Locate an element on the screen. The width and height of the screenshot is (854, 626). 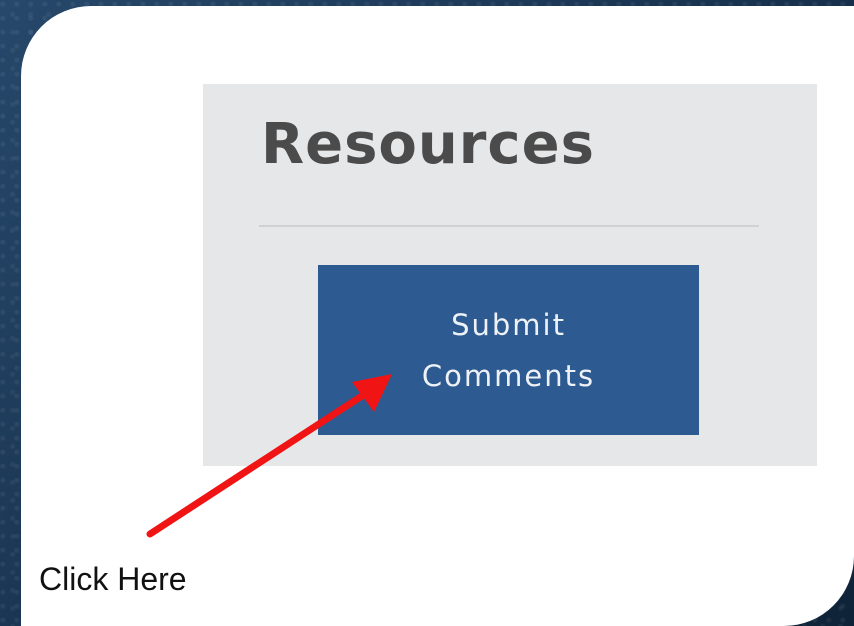
panel-divider is located at coordinates (509, 226).